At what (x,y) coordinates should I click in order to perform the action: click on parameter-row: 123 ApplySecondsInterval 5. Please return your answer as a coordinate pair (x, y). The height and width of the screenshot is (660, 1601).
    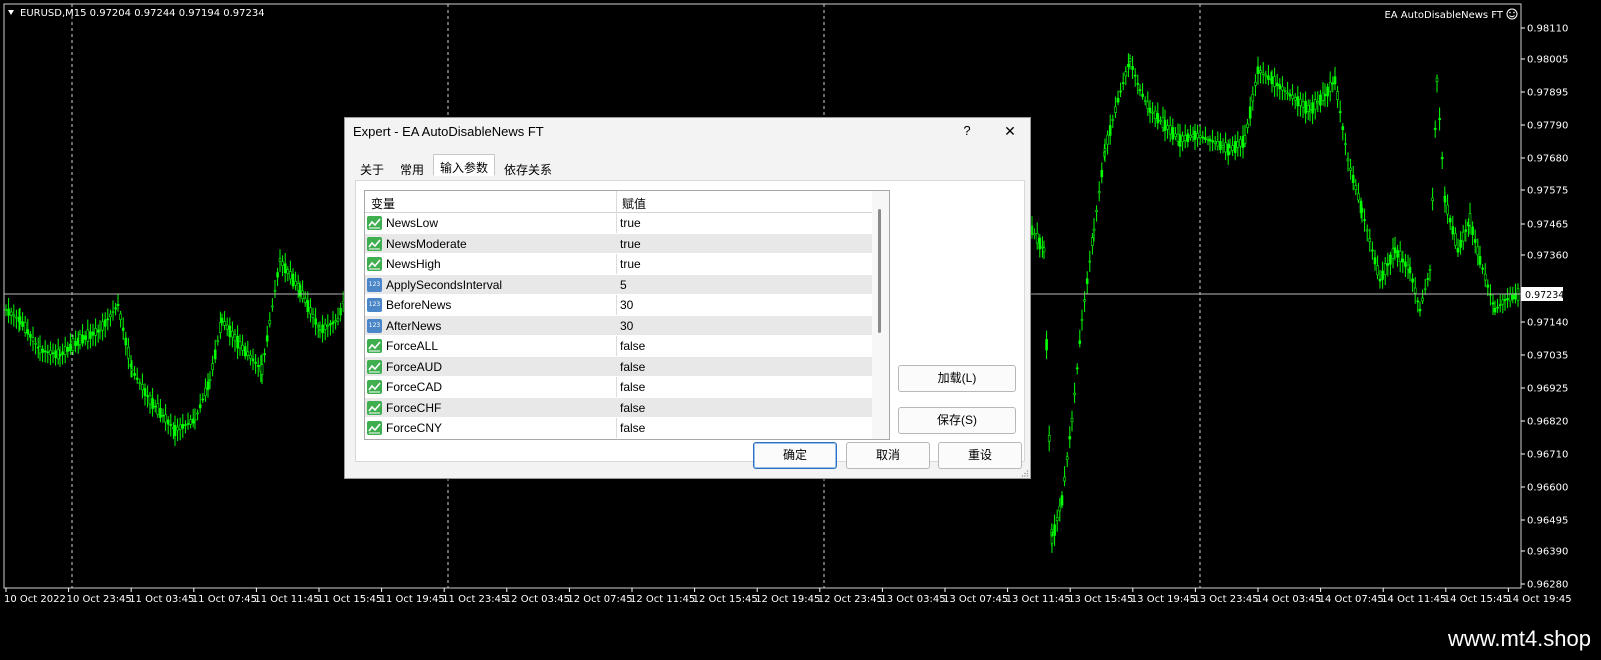
    Looking at the image, I should click on (627, 284).